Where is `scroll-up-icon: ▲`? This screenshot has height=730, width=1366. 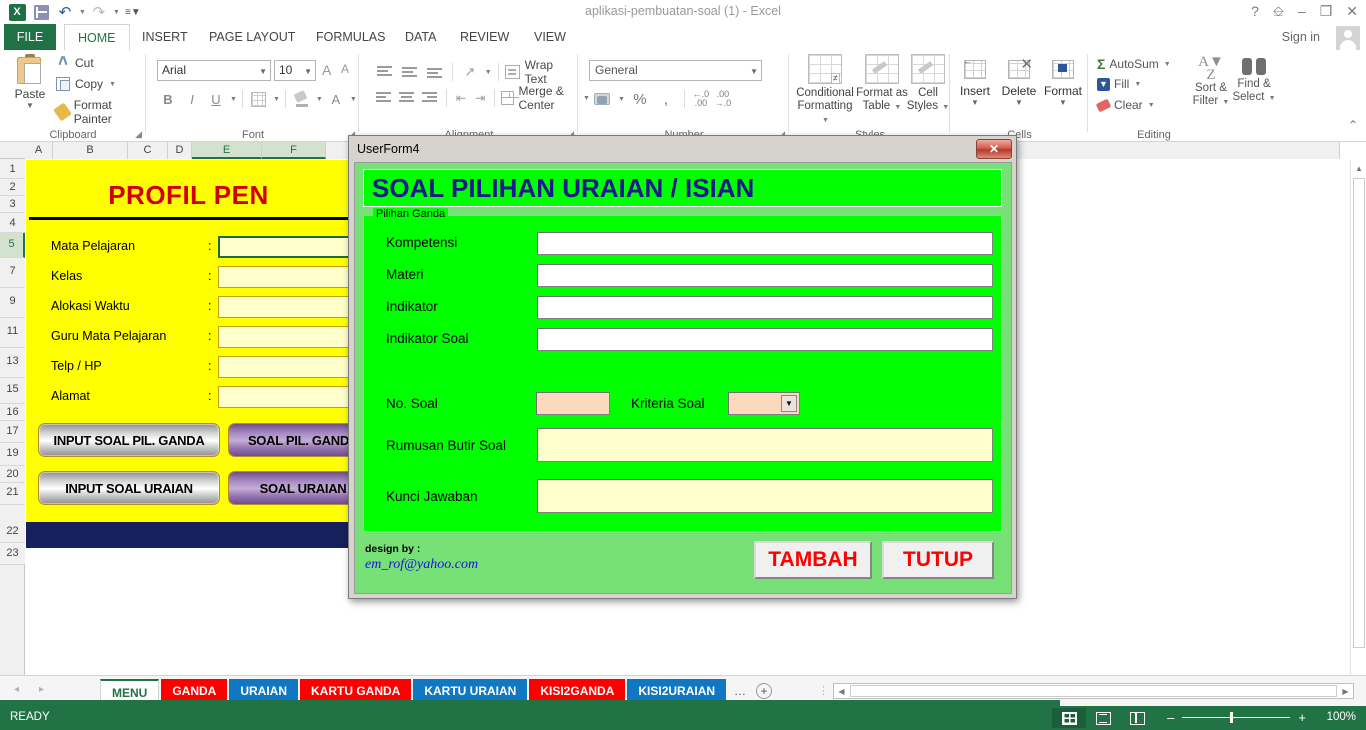 scroll-up-icon: ▲ is located at coordinates (1358, 168).